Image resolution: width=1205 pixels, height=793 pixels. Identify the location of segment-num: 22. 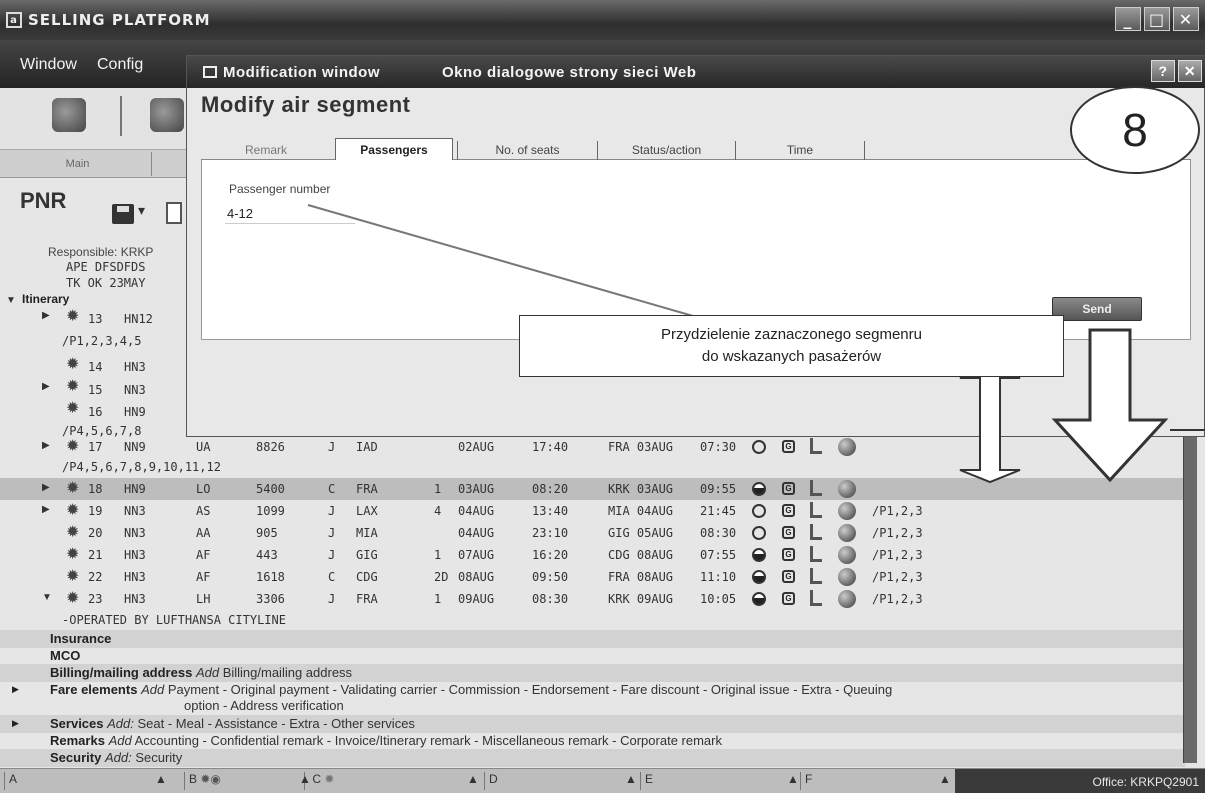
(95, 577).